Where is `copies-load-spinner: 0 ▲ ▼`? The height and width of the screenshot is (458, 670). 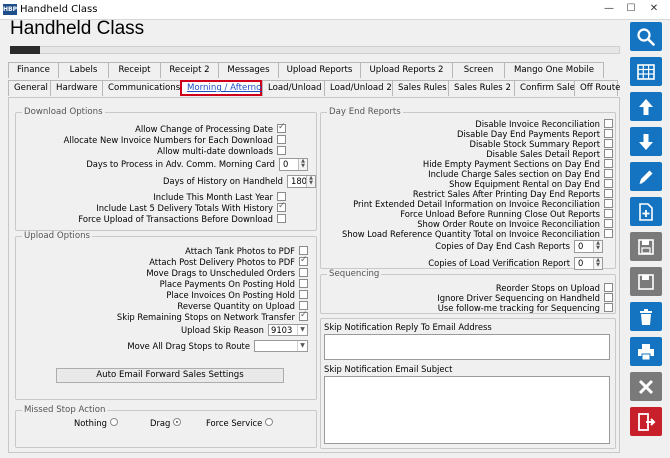 copies-load-spinner: 0 ▲ ▼ is located at coordinates (588, 263).